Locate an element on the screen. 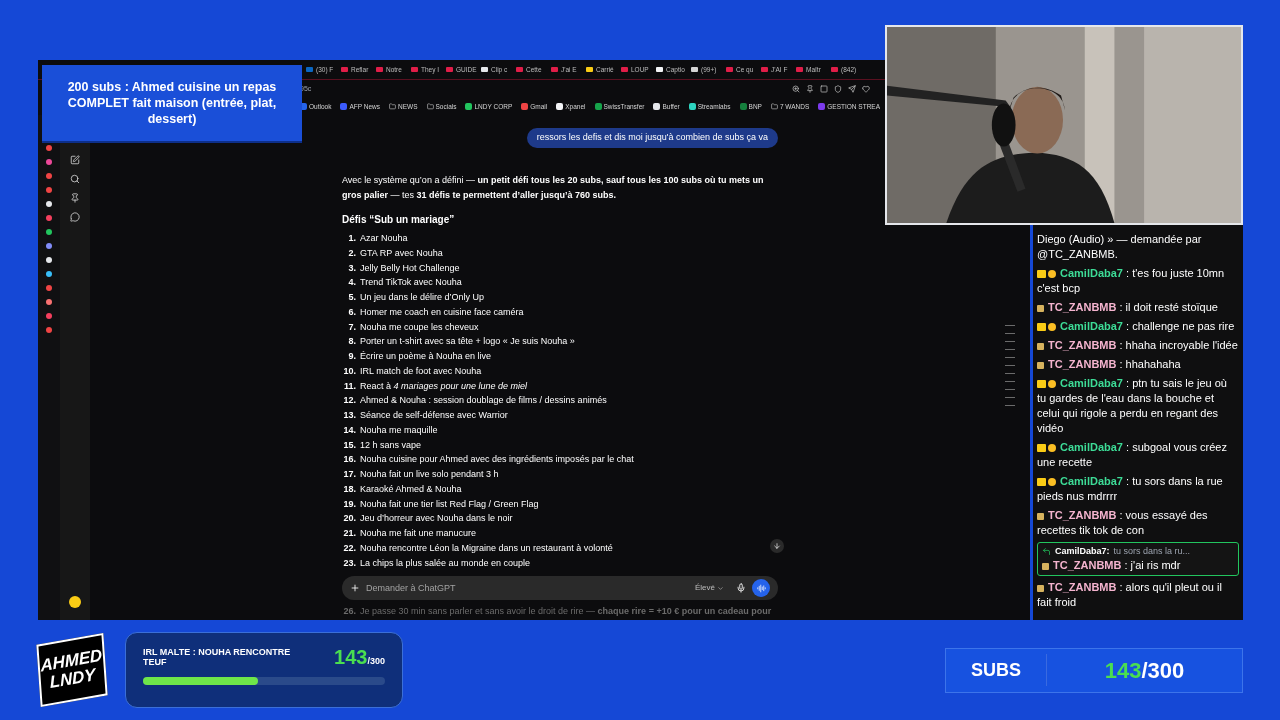 The height and width of the screenshot is (720, 1280). reply-icon is located at coordinates (1046, 551).